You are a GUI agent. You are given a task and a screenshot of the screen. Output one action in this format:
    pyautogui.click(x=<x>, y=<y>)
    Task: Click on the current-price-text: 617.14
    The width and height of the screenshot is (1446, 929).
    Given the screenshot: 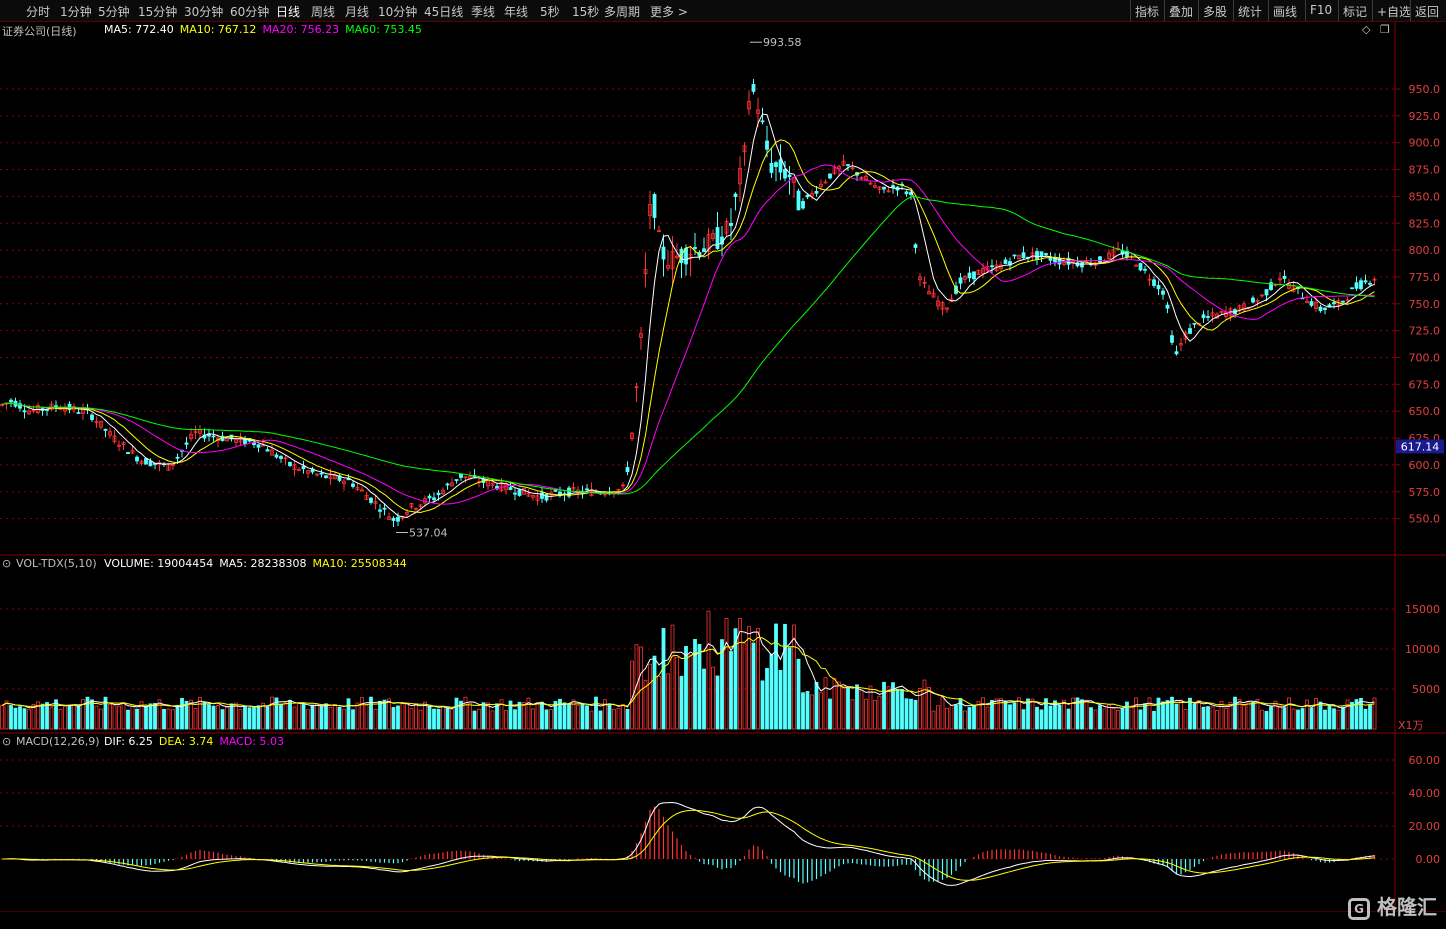 What is the action you would take?
    pyautogui.click(x=1420, y=446)
    